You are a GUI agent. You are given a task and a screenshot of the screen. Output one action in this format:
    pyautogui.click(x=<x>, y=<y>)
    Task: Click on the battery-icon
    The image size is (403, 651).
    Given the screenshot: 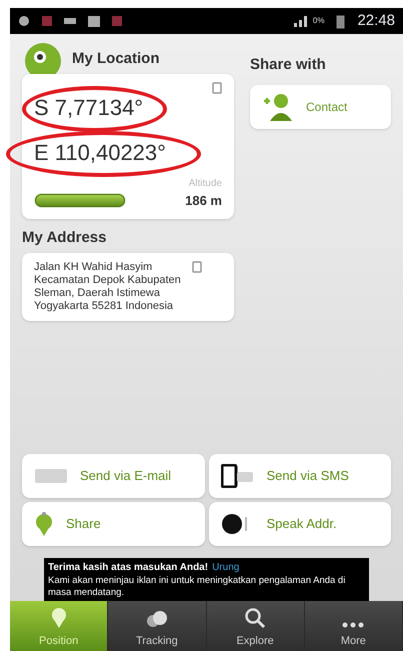 What is the action you would take?
    pyautogui.click(x=341, y=21)
    